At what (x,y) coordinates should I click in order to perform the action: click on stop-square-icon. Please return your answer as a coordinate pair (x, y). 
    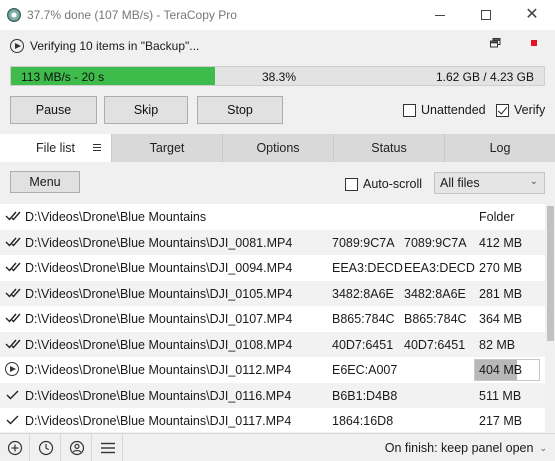
    Looking at the image, I should click on (534, 43).